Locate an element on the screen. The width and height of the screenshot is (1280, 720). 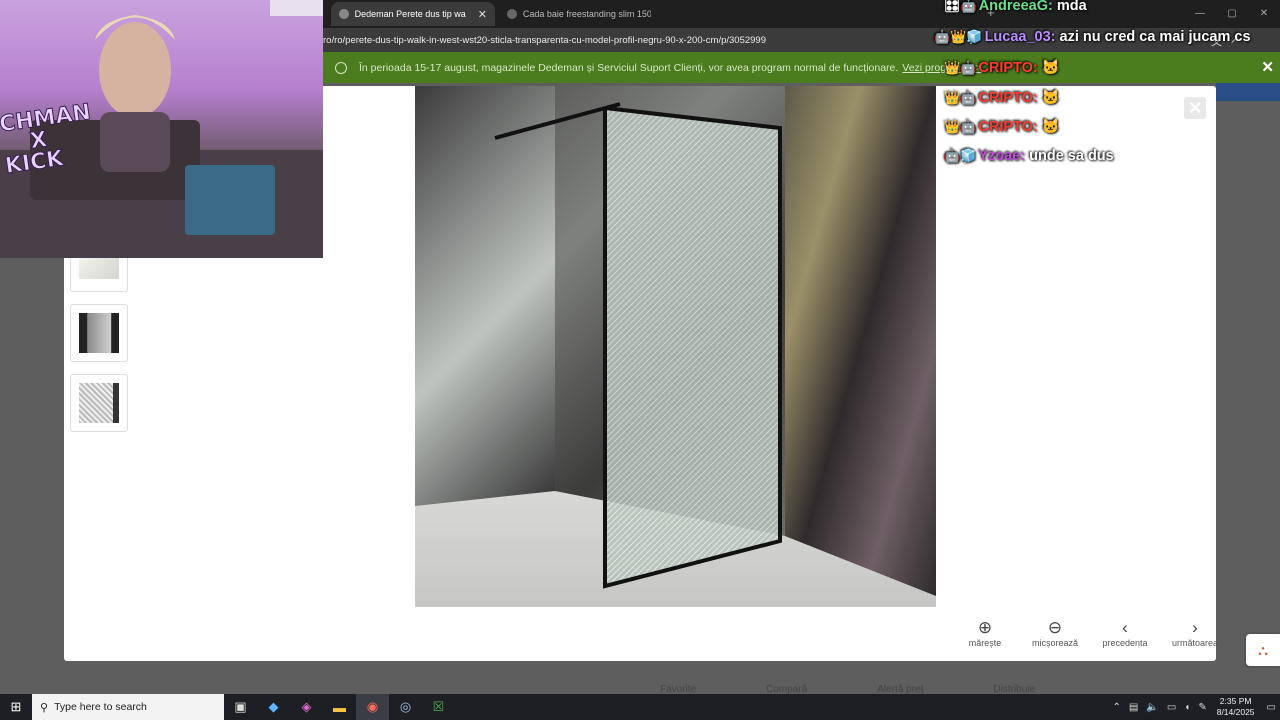
clock-date: 8/14/2025 is located at coordinates (1235, 712).